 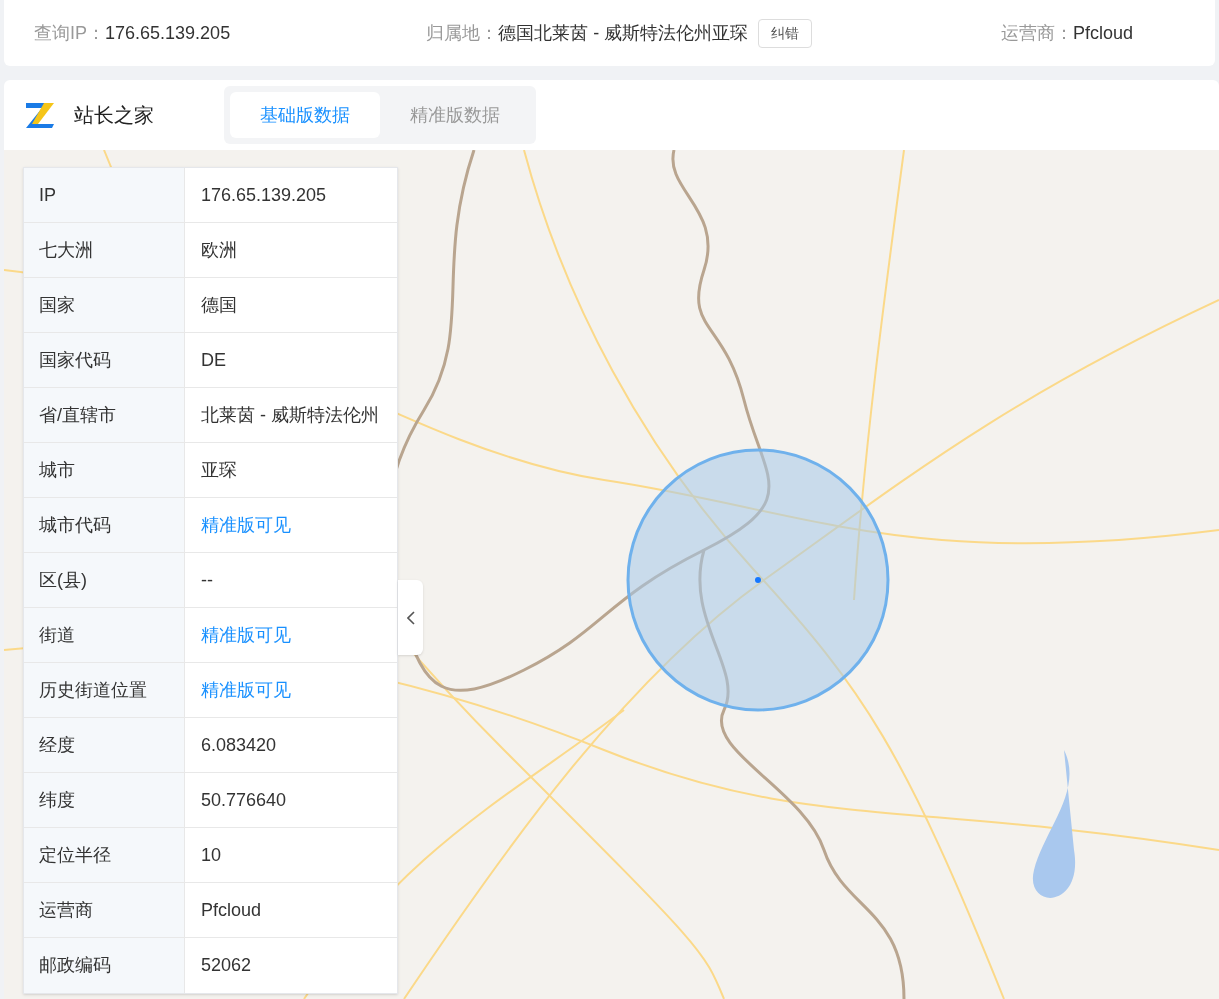 I want to click on label-cell: 七大洲, so click(x=104, y=250).